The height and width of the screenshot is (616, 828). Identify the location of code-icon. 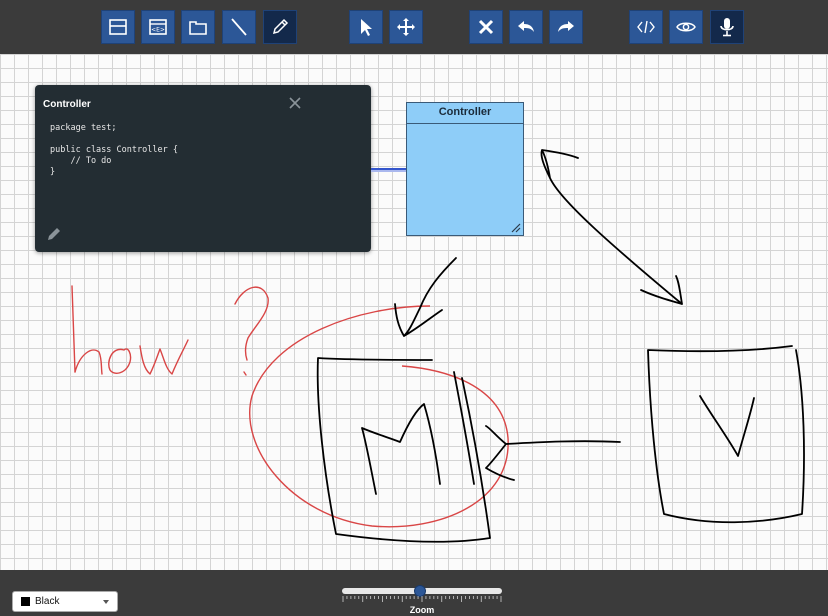
(646, 27).